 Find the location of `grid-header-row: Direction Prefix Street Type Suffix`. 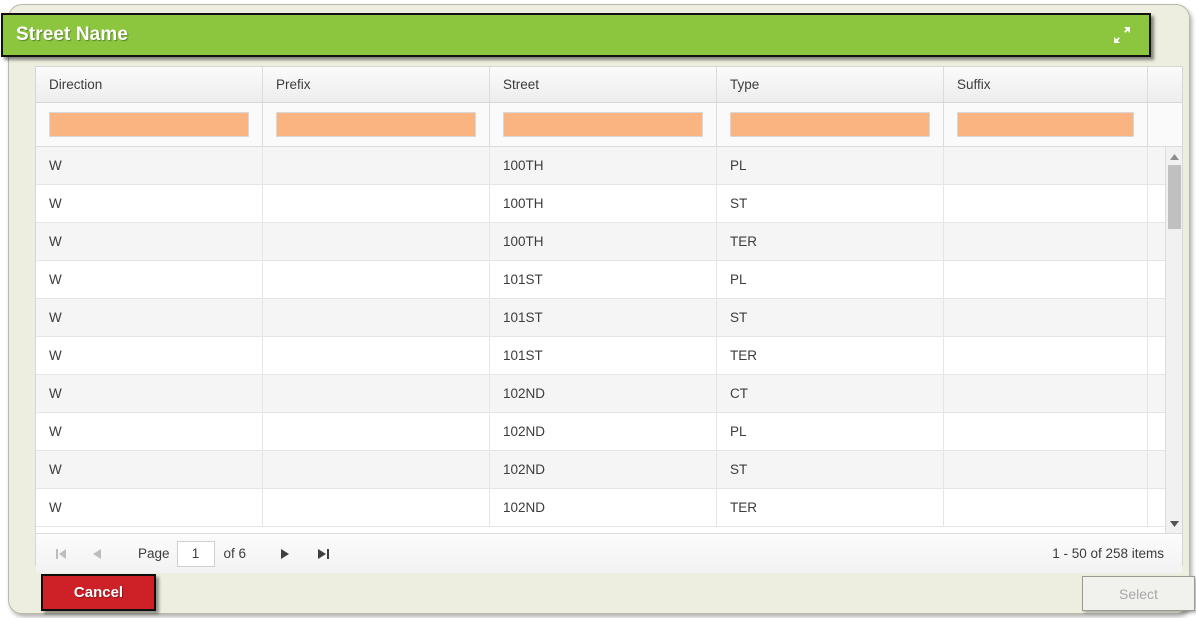

grid-header-row: Direction Prefix Street Type Suffix is located at coordinates (609, 85).